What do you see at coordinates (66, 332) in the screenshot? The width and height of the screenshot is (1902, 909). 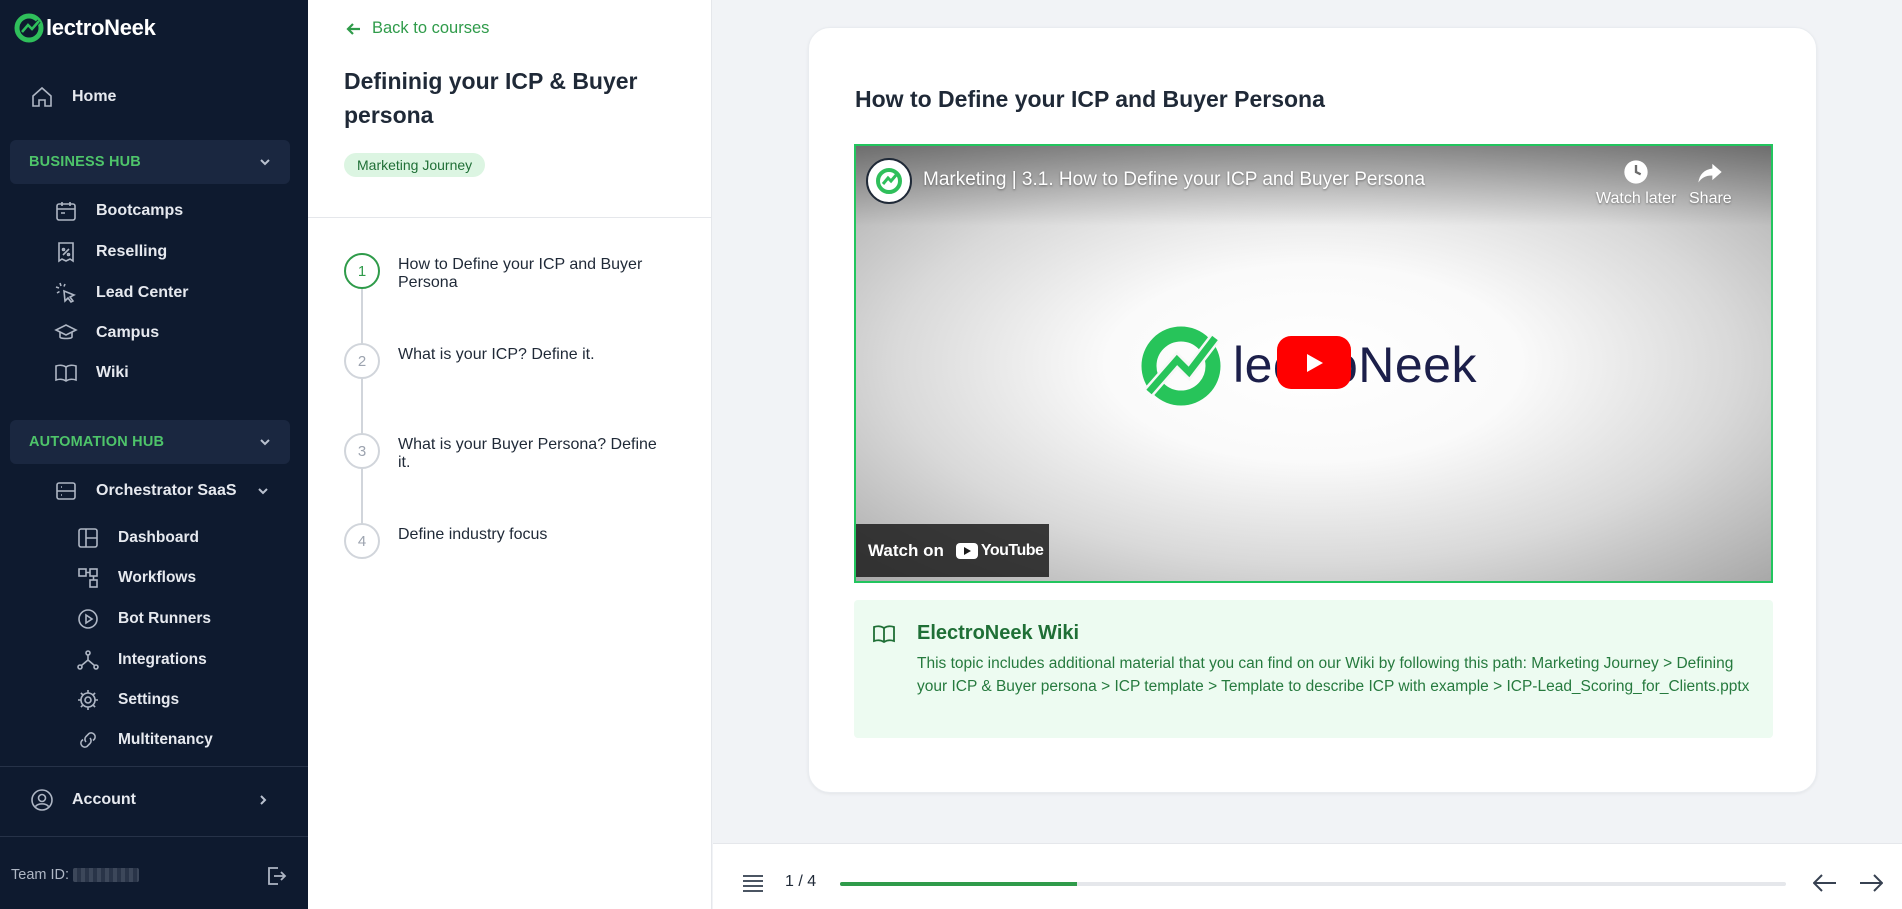 I see `graduation-cap-icon` at bounding box center [66, 332].